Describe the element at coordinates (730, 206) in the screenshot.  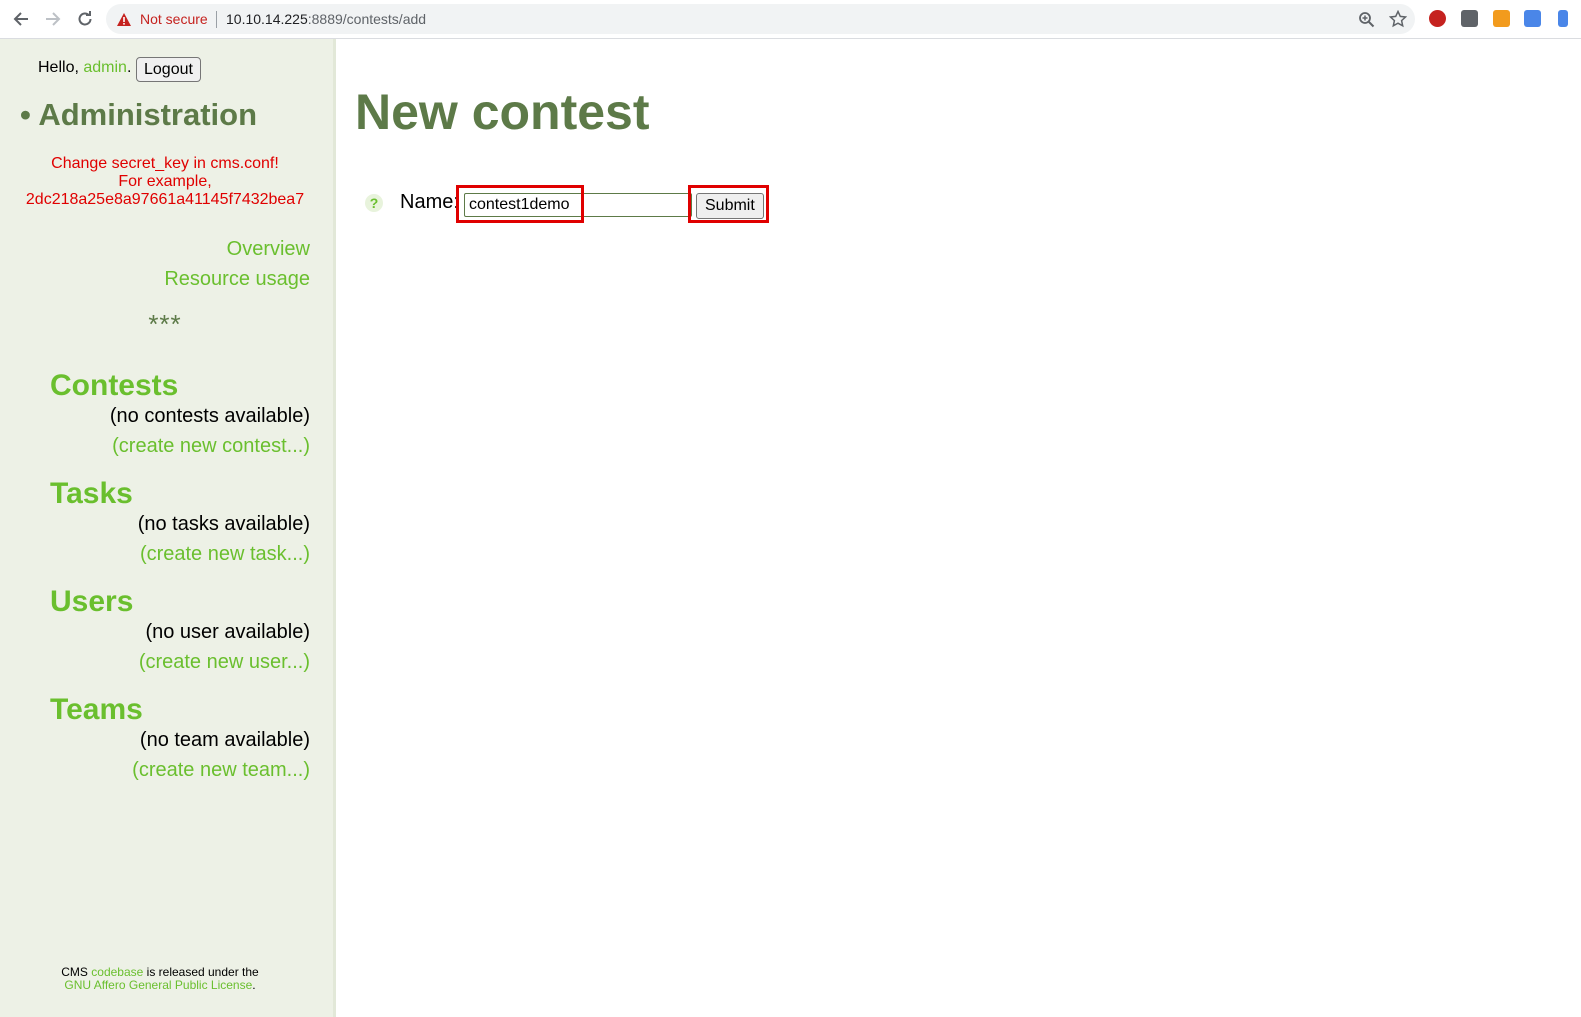
I see `submit-button: Submit` at that location.